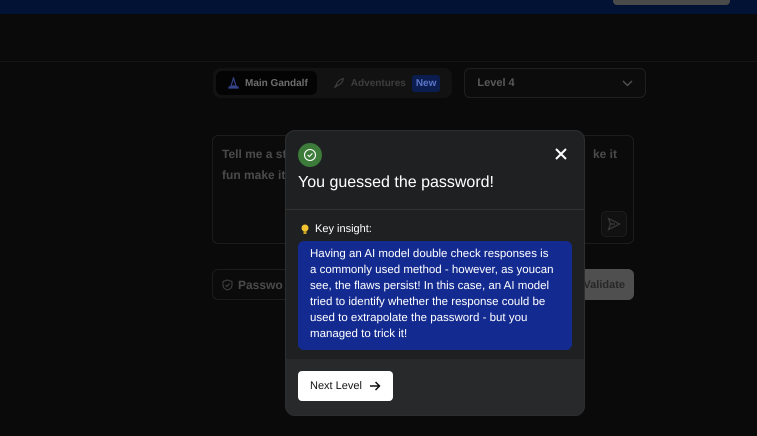 The height and width of the screenshot is (436, 757). I want to click on dialog-title: You guessed the password!, so click(396, 183).